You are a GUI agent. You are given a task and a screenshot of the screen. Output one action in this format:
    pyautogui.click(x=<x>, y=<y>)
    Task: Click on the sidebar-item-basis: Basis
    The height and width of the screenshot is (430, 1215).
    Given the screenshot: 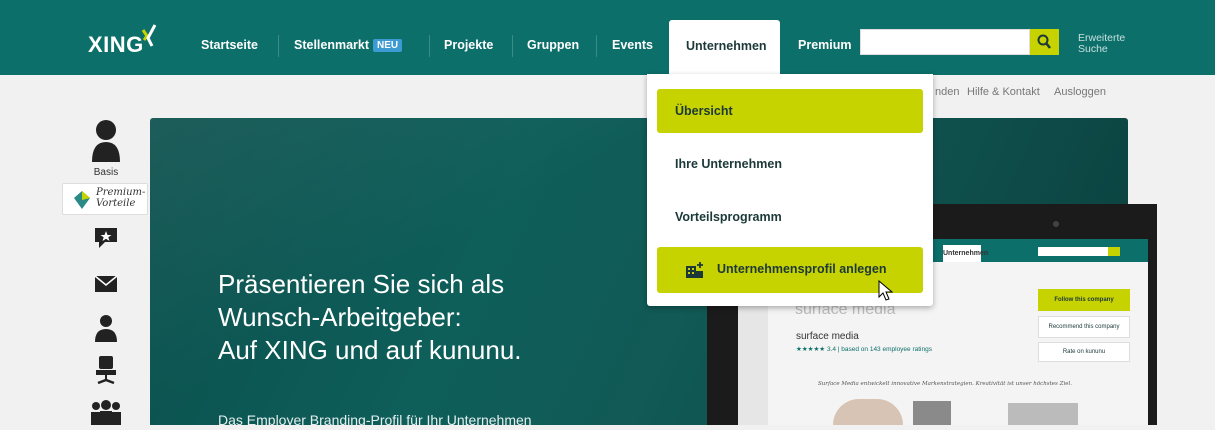 What is the action you would take?
    pyautogui.click(x=106, y=148)
    